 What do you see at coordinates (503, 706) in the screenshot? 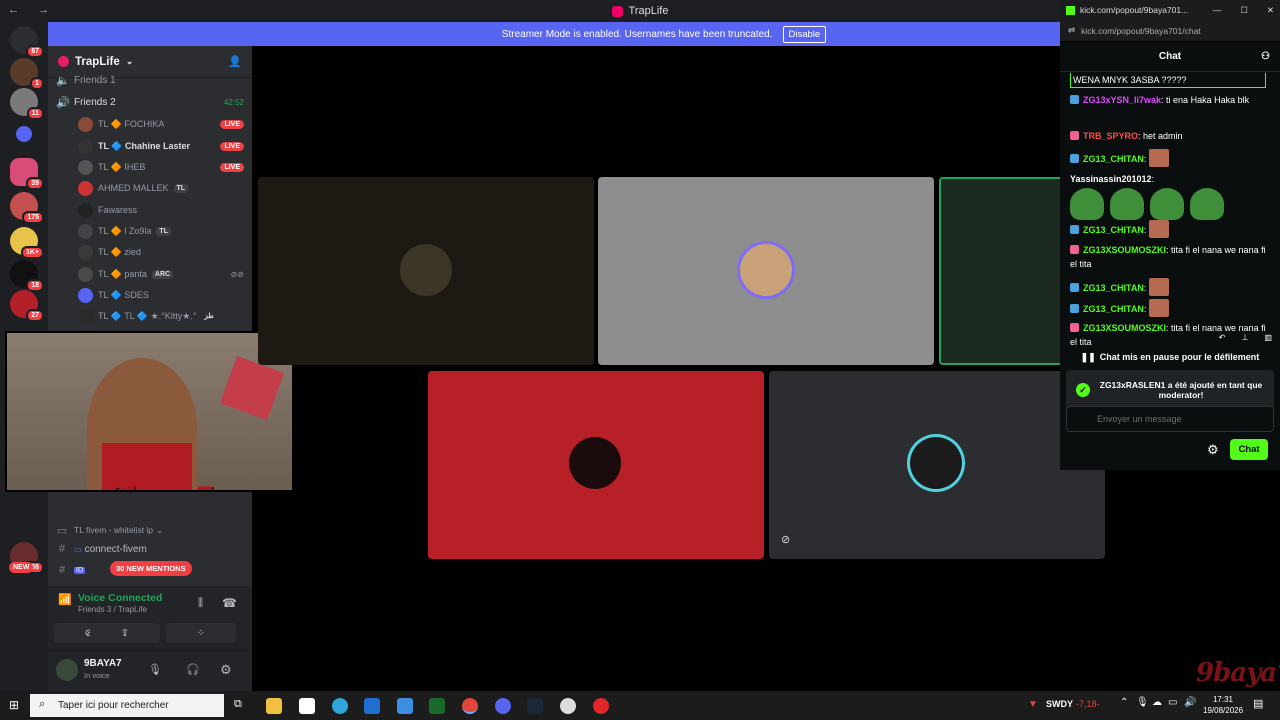
I see `discord-icon` at bounding box center [503, 706].